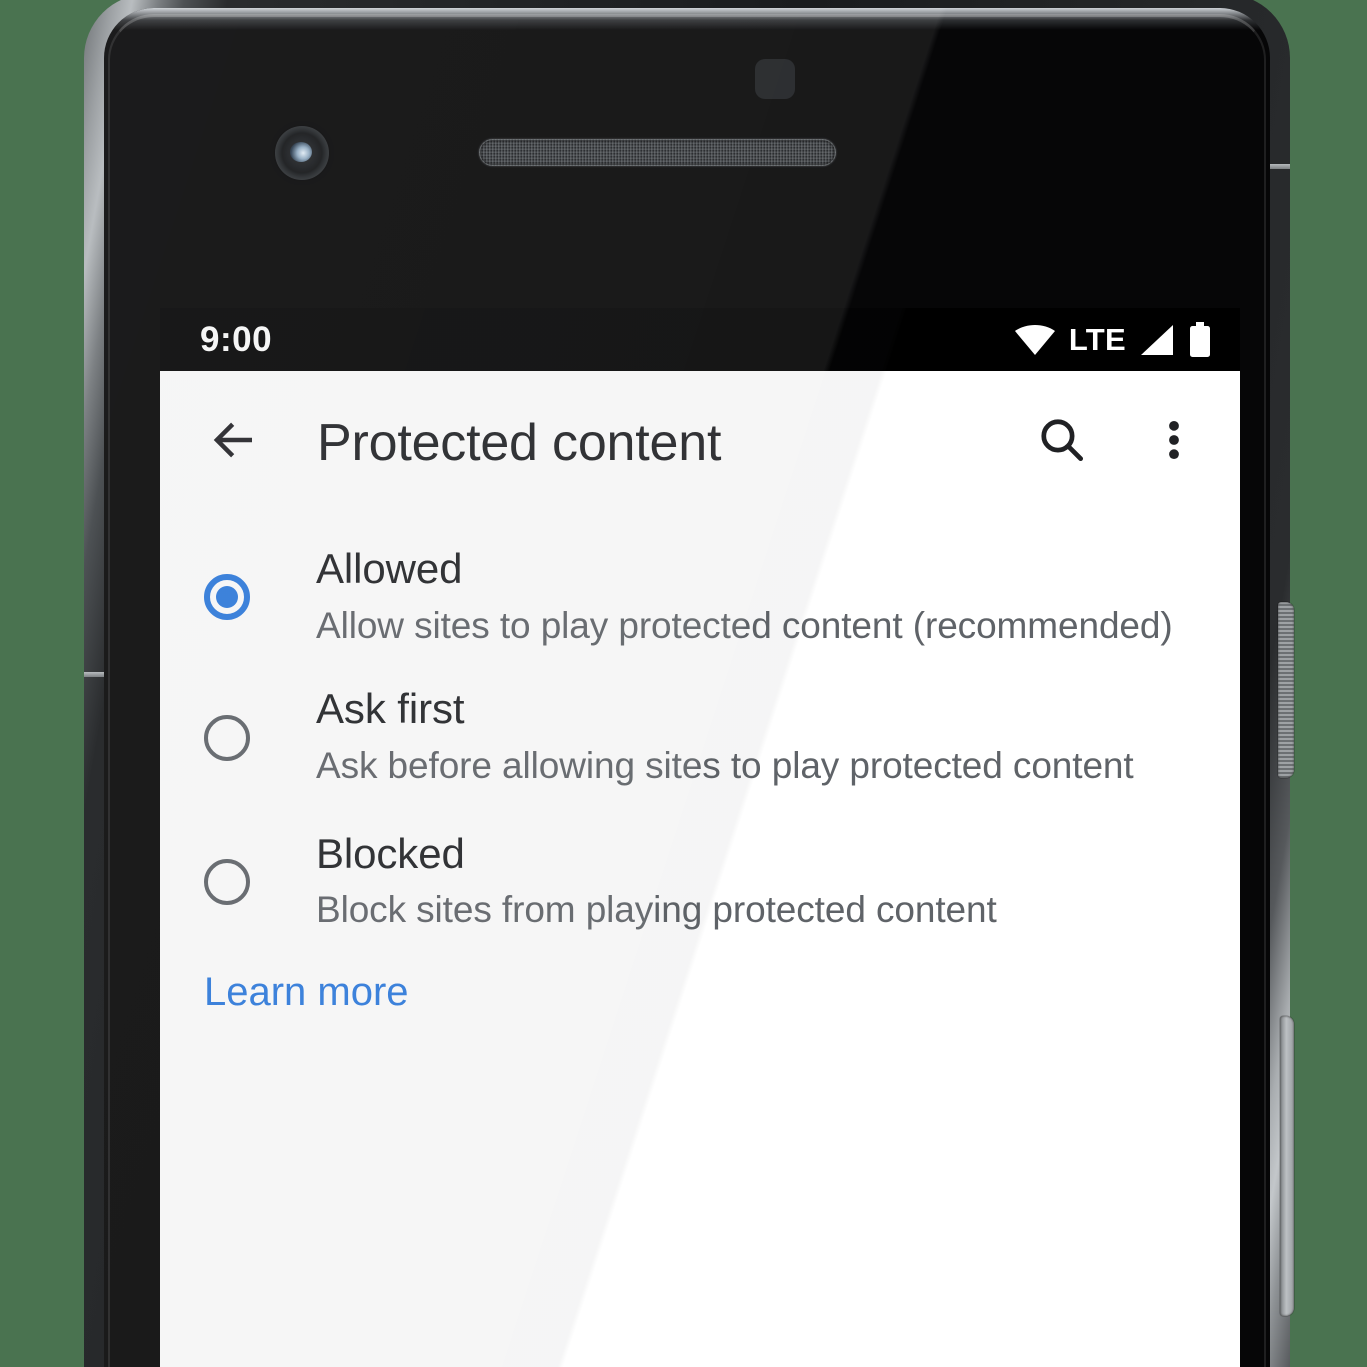 The width and height of the screenshot is (1367, 1367). Describe the element at coordinates (1200, 339) in the screenshot. I see `battery-icon` at that location.